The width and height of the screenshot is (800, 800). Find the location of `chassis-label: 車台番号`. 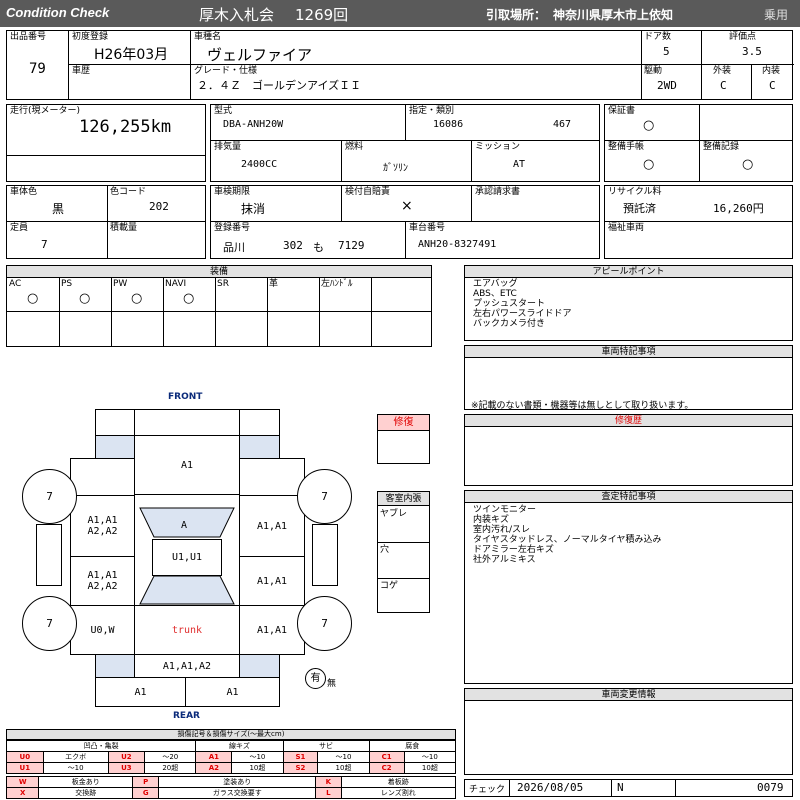

chassis-label: 車台番号 is located at coordinates (427, 228).